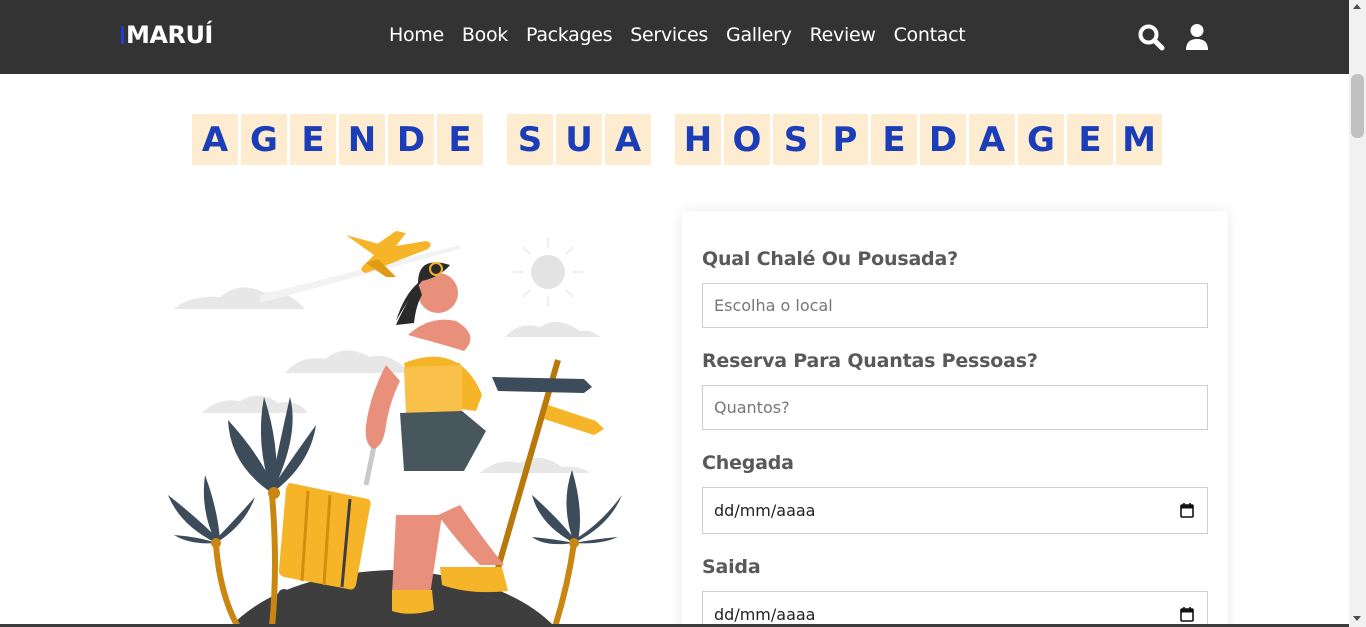  I want to click on place-label: Qual Chalé Ou Pousada?, so click(830, 259).